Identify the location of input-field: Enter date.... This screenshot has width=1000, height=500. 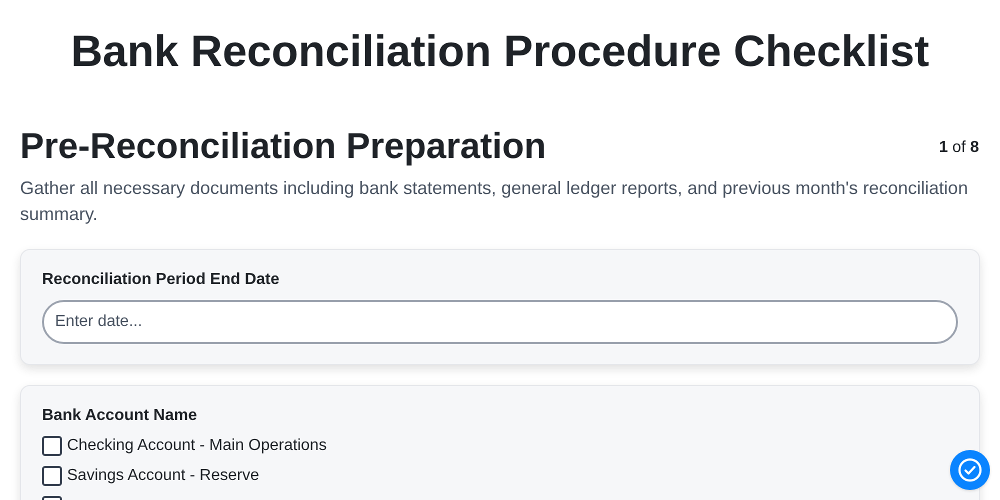
(500, 322).